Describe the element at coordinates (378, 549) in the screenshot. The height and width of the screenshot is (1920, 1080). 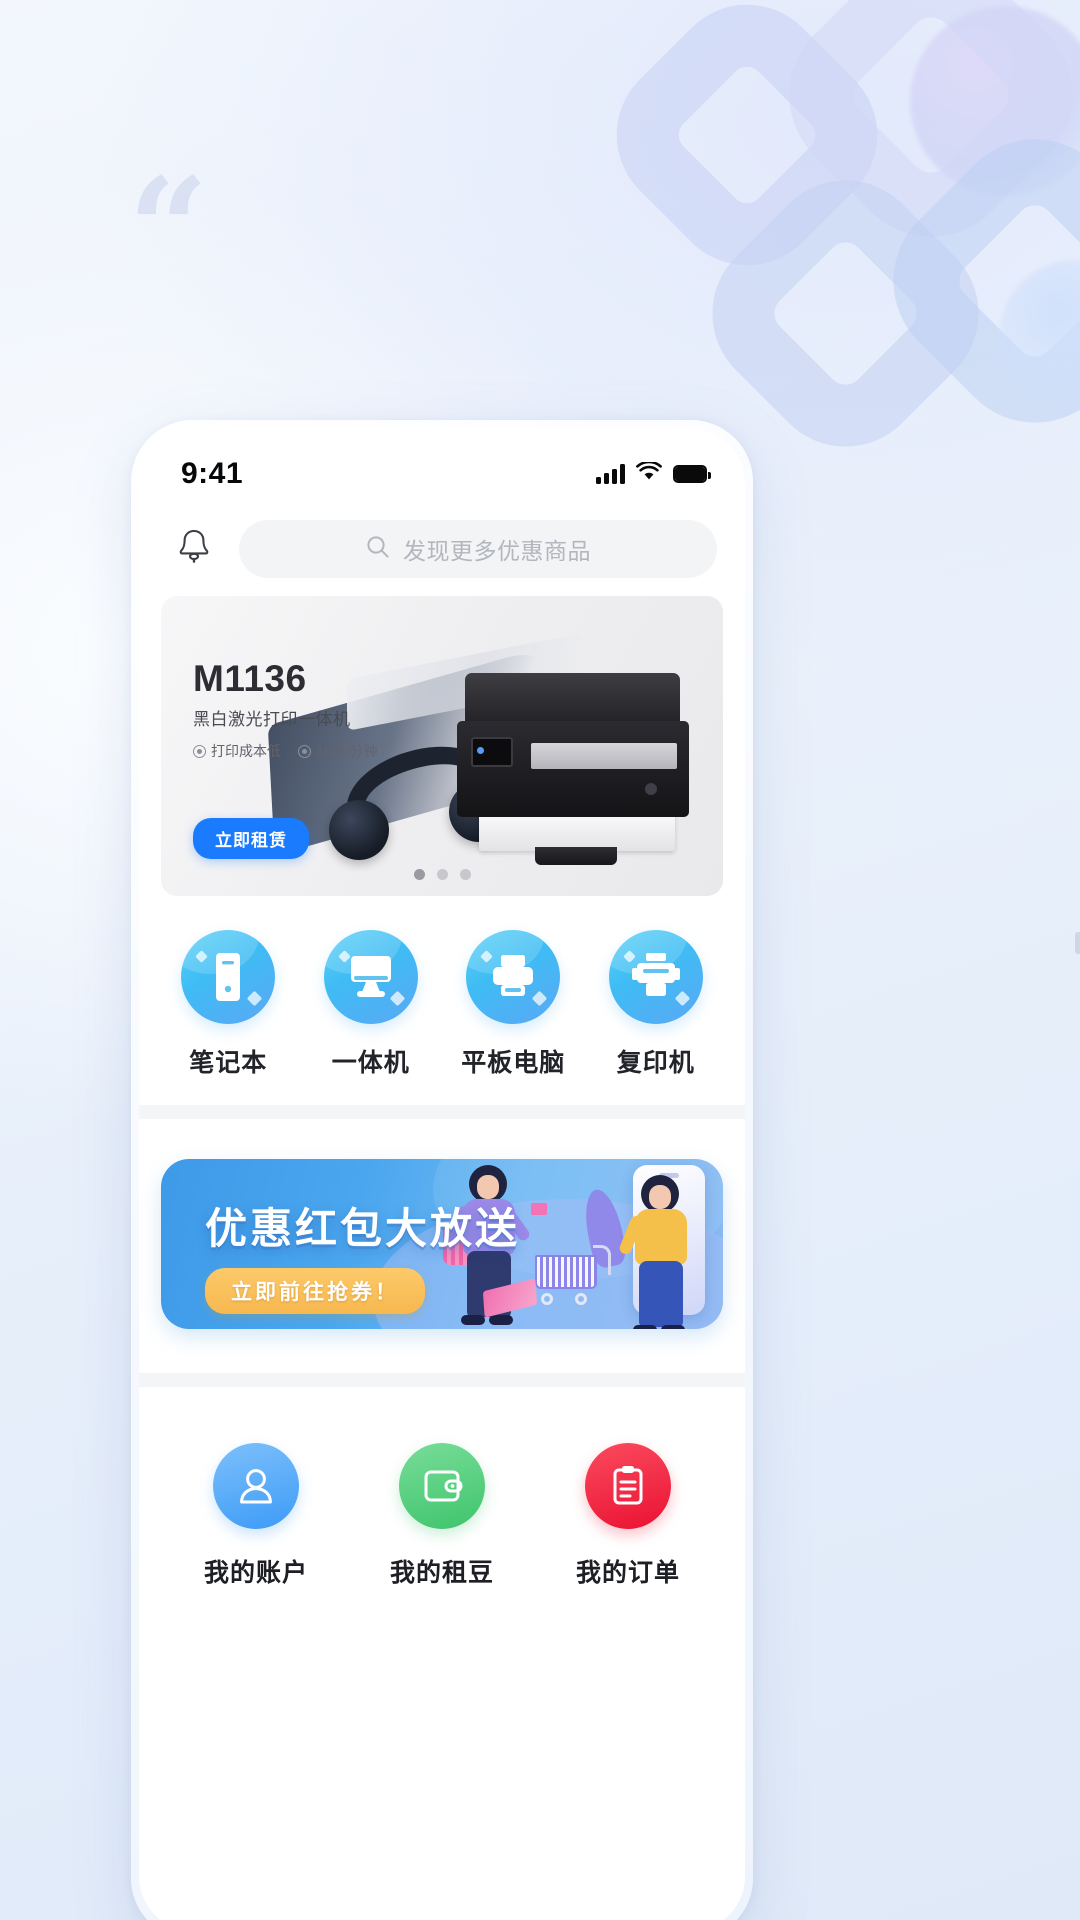
I see `search-icon` at that location.